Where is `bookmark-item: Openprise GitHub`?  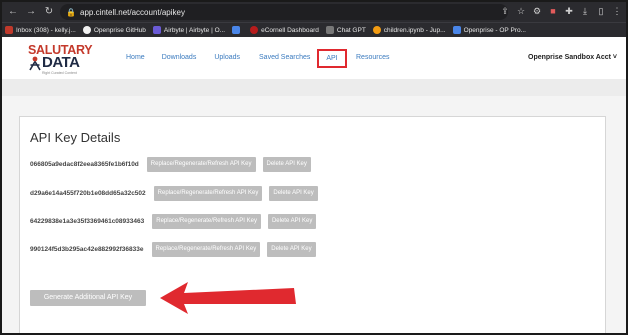 bookmark-item: Openprise GitHub is located at coordinates (114, 30).